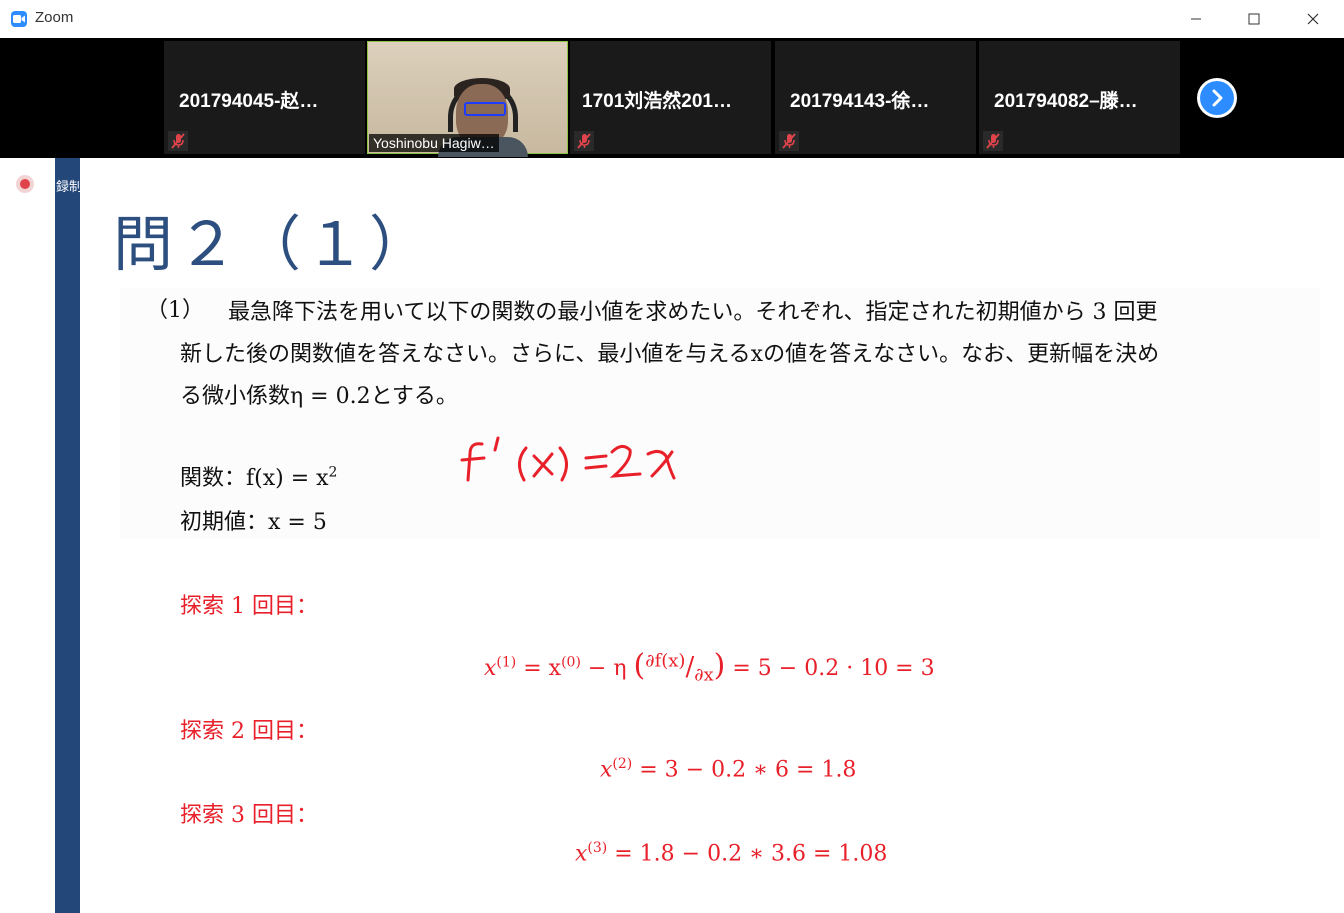  I want to click on glasses-shape, so click(485, 109).